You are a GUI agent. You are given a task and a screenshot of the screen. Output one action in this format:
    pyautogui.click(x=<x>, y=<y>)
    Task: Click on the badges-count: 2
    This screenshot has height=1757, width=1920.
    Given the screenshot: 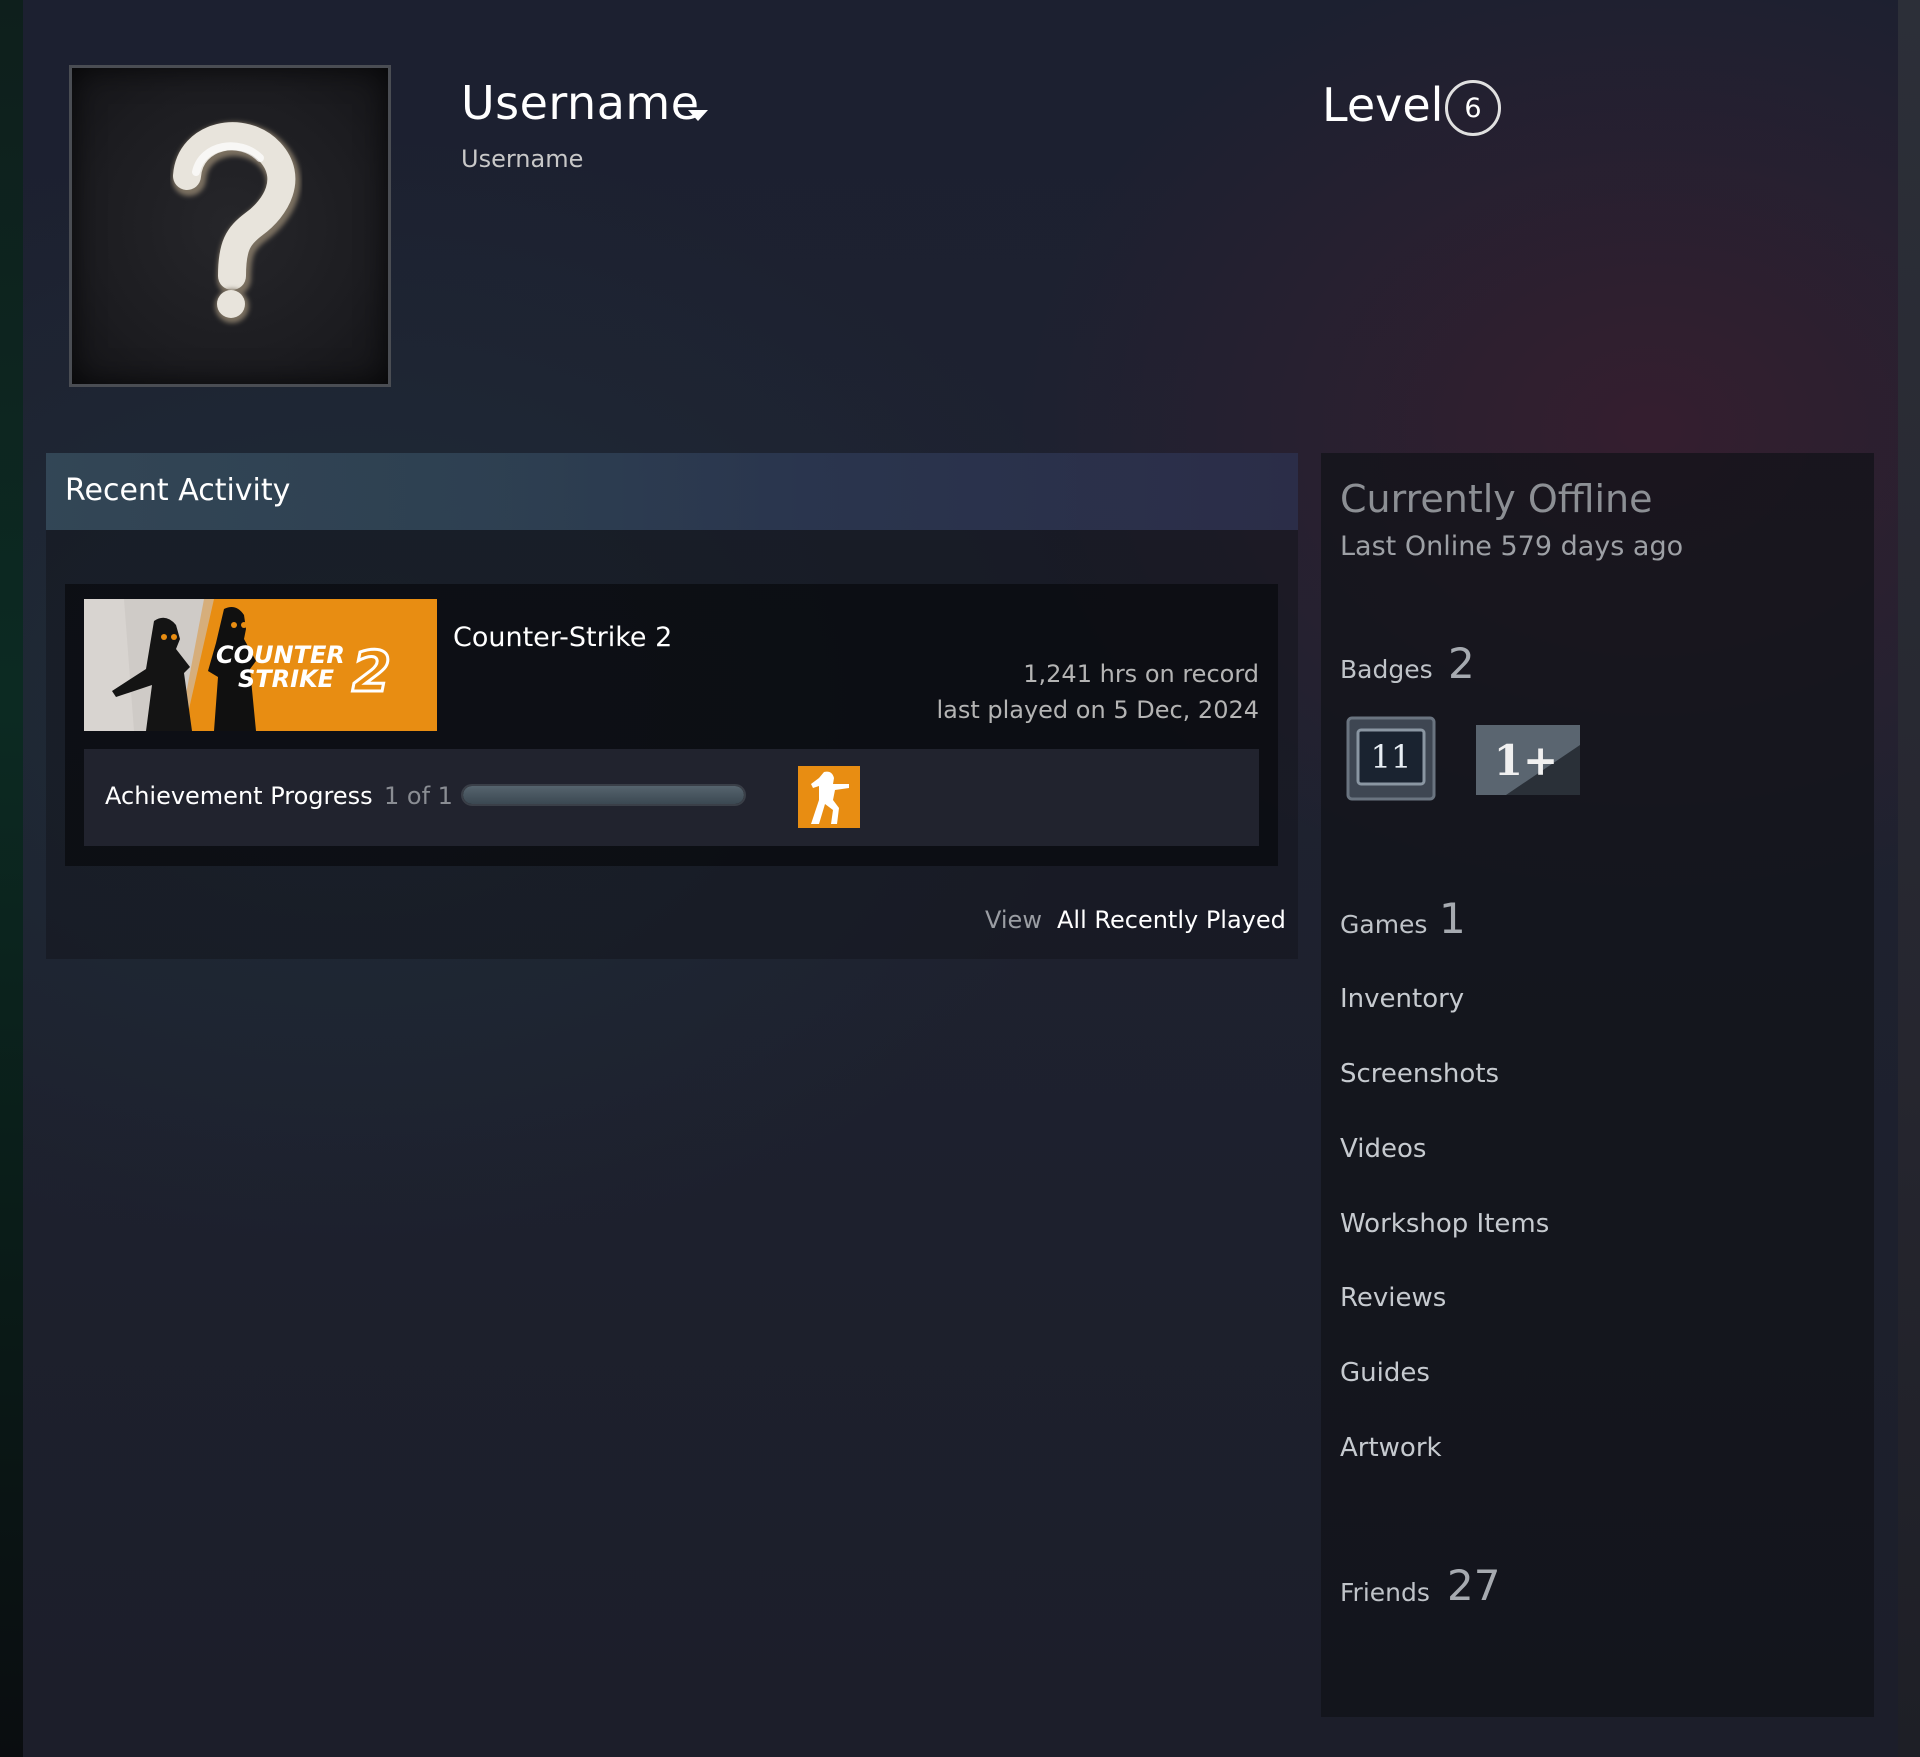 What is the action you would take?
    pyautogui.click(x=1461, y=663)
    